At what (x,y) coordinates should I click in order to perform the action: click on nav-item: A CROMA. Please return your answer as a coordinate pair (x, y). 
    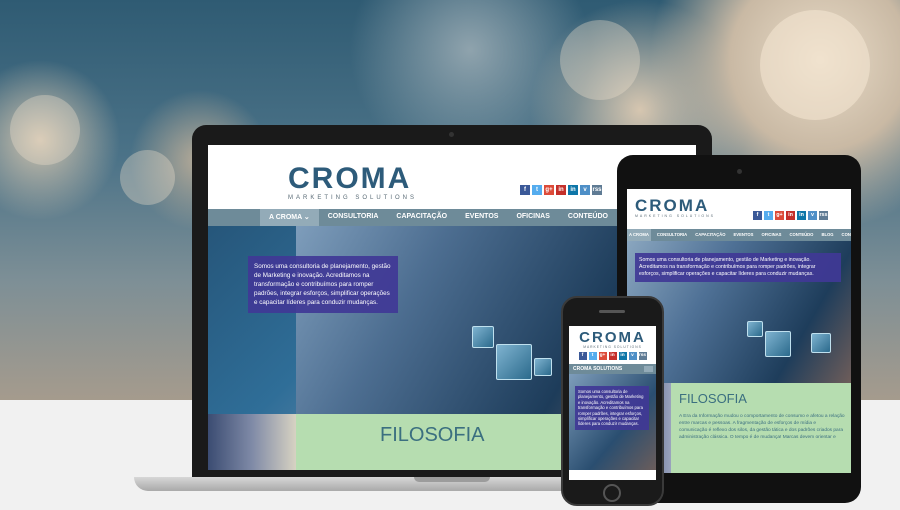
    Looking at the image, I should click on (639, 235).